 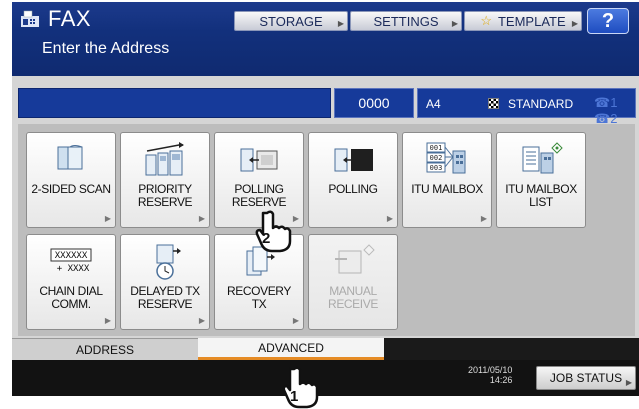 I want to click on tab-address: ADDRESS, so click(x=105, y=349).